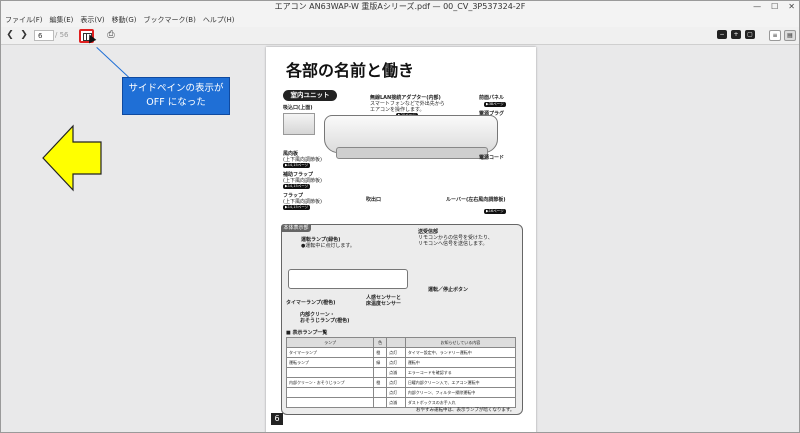  What do you see at coordinates (350, 70) in the screenshot?
I see `page-title: 各部の名前と働き` at bounding box center [350, 70].